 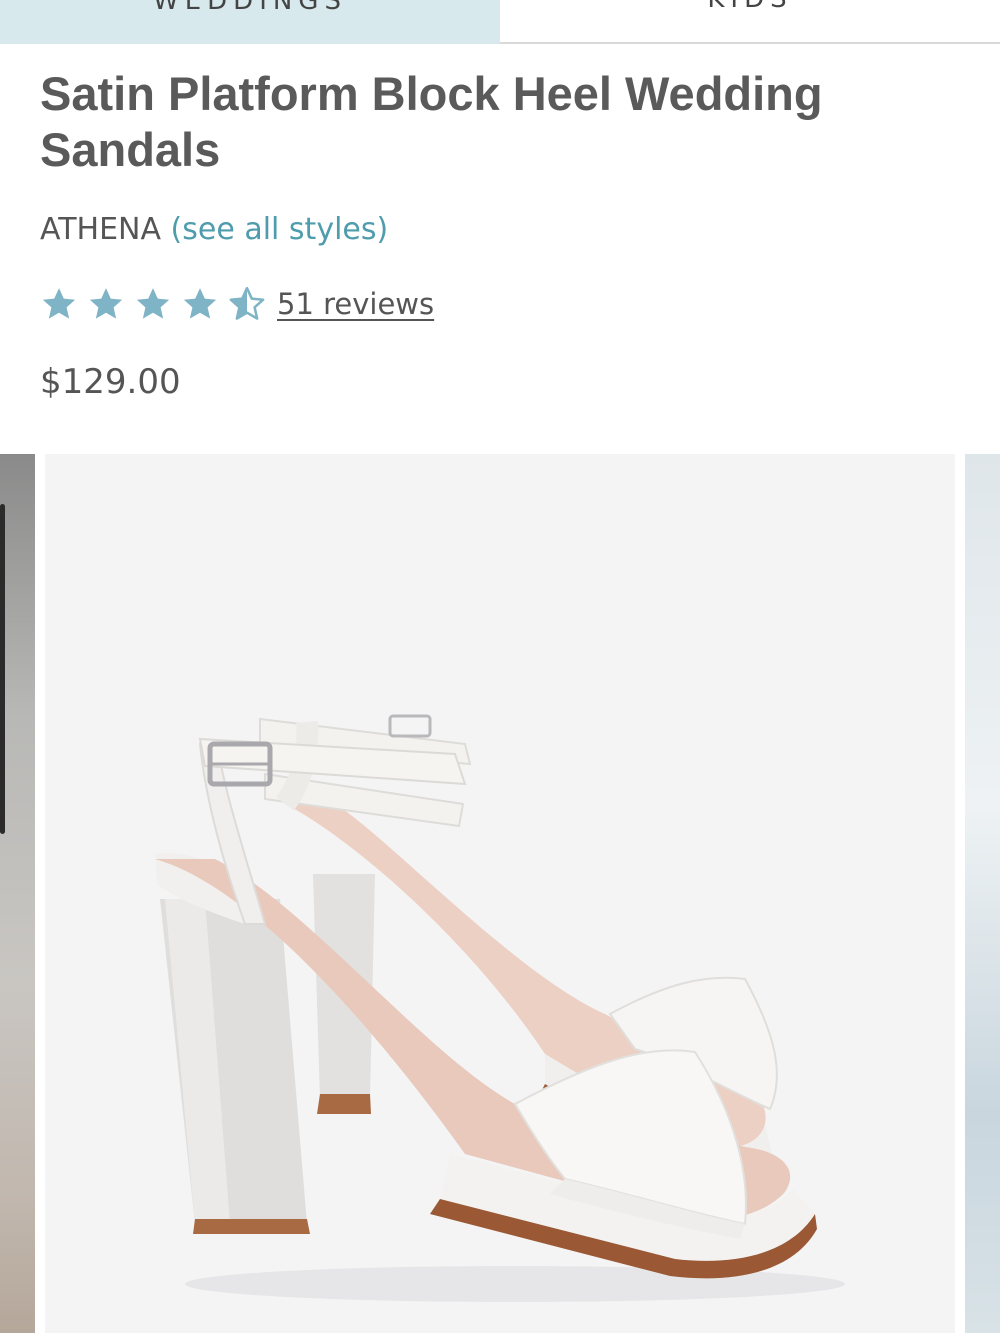 What do you see at coordinates (982, 893) in the screenshot?
I see `next-image-peek` at bounding box center [982, 893].